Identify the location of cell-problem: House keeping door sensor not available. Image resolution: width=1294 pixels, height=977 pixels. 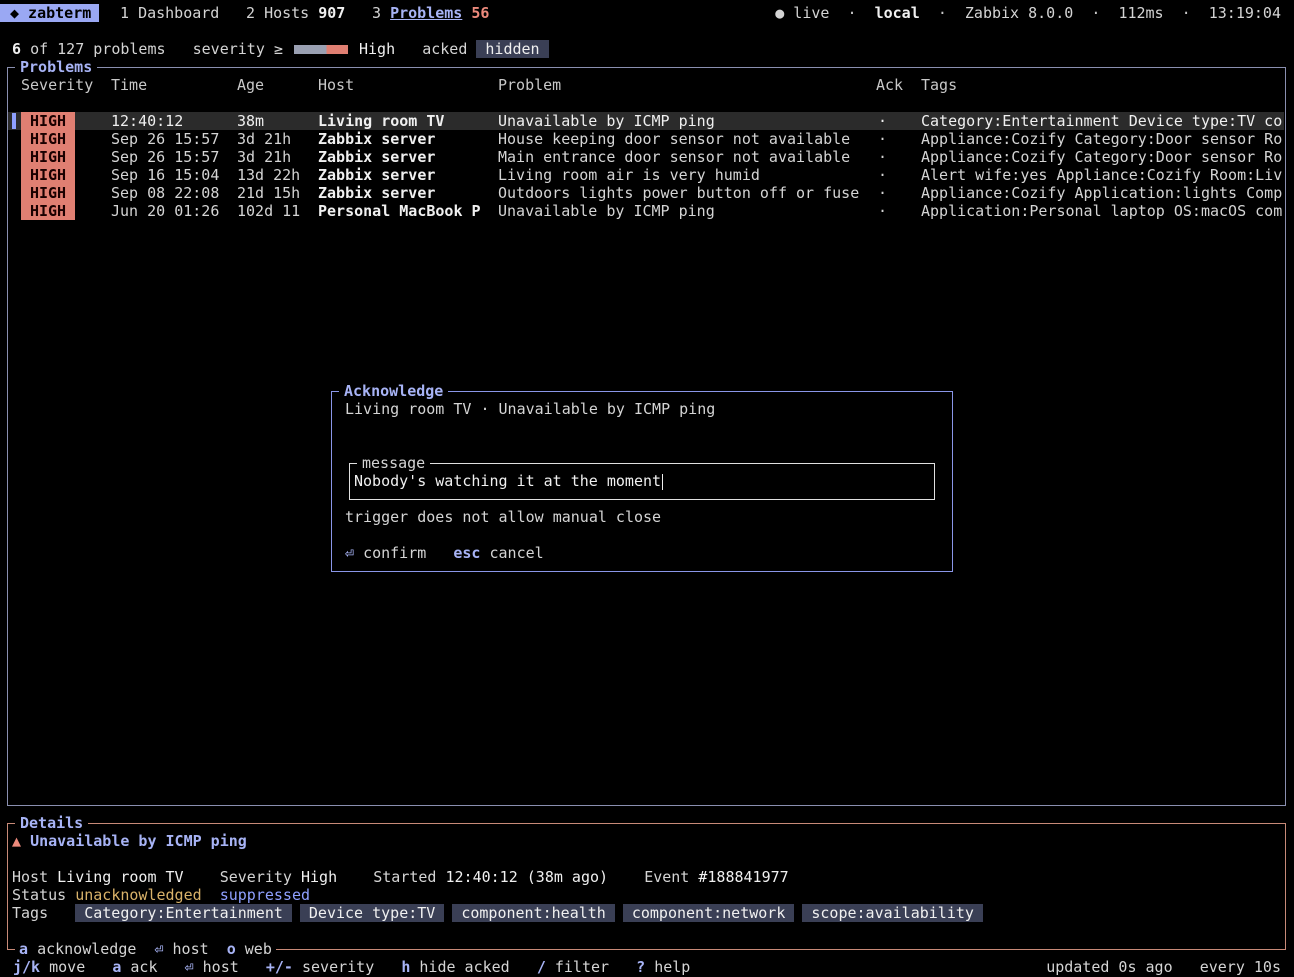
(674, 139).